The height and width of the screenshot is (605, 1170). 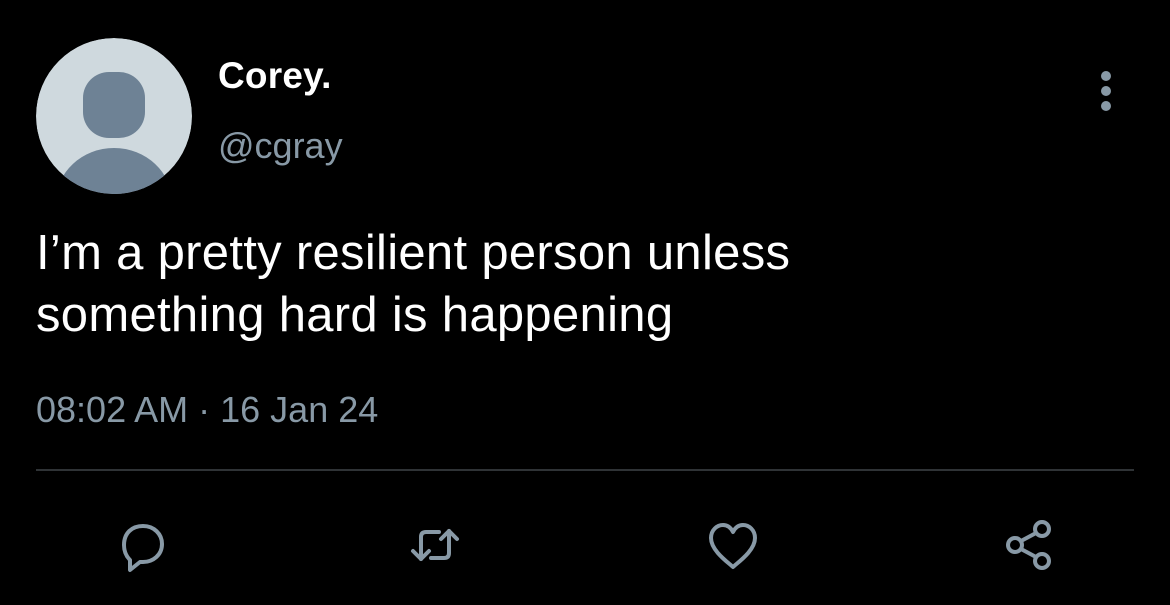 I want to click on share-button, so click(x=1029, y=545).